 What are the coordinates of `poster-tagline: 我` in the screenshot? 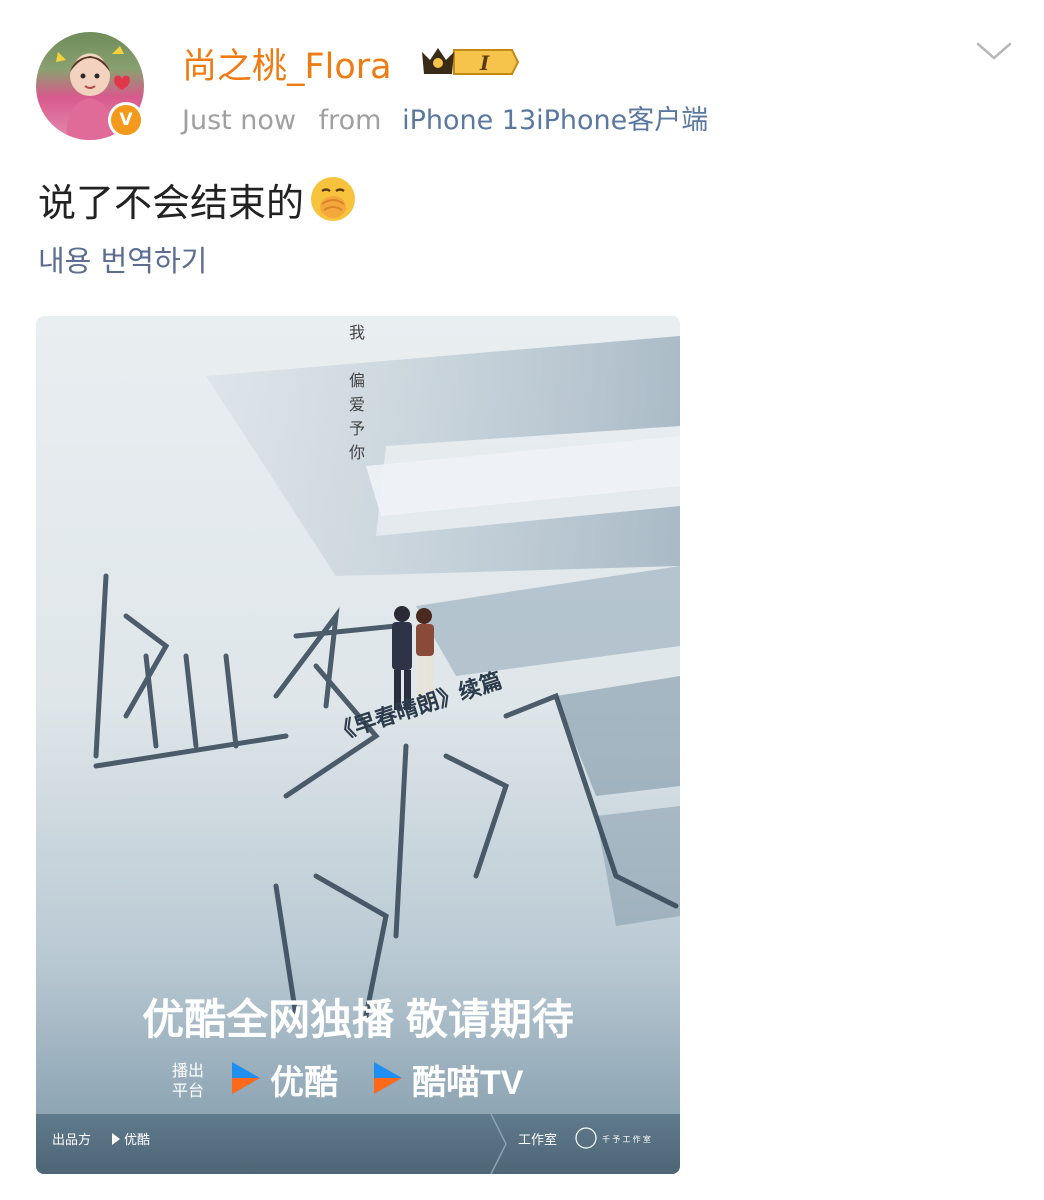 It's located at (357, 332).